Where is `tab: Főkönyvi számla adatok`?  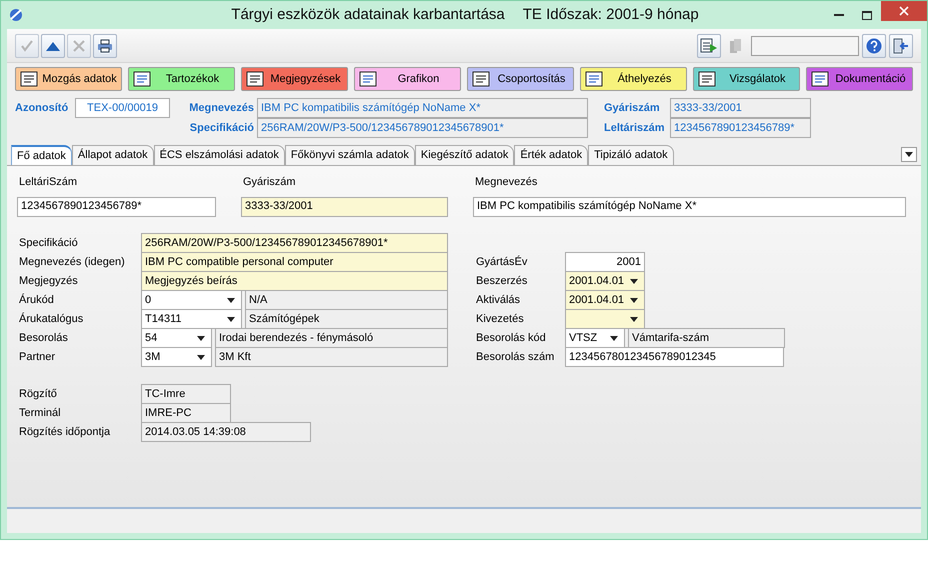
tab: Főkönyvi számla adatok is located at coordinates (349, 155).